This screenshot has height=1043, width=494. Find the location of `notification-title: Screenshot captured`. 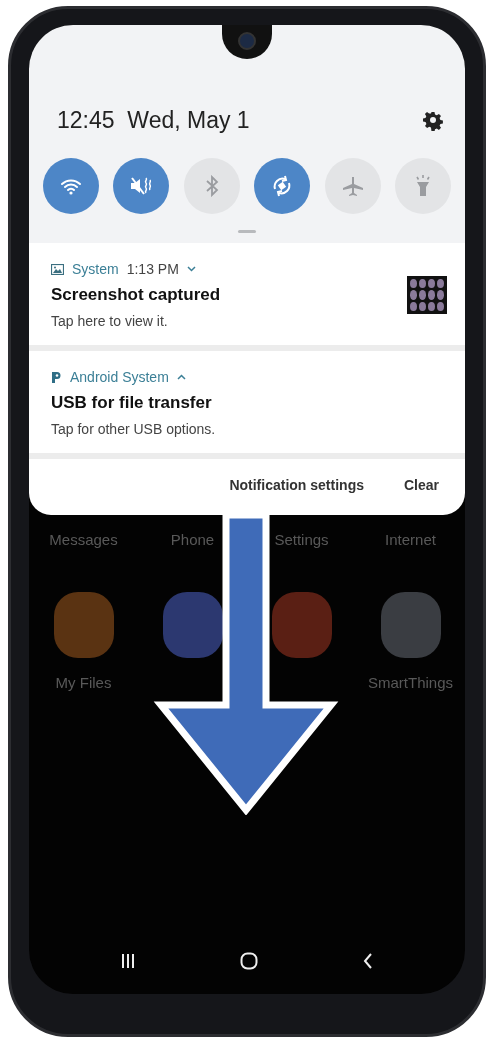

notification-title: Screenshot captured is located at coordinates (136, 295).